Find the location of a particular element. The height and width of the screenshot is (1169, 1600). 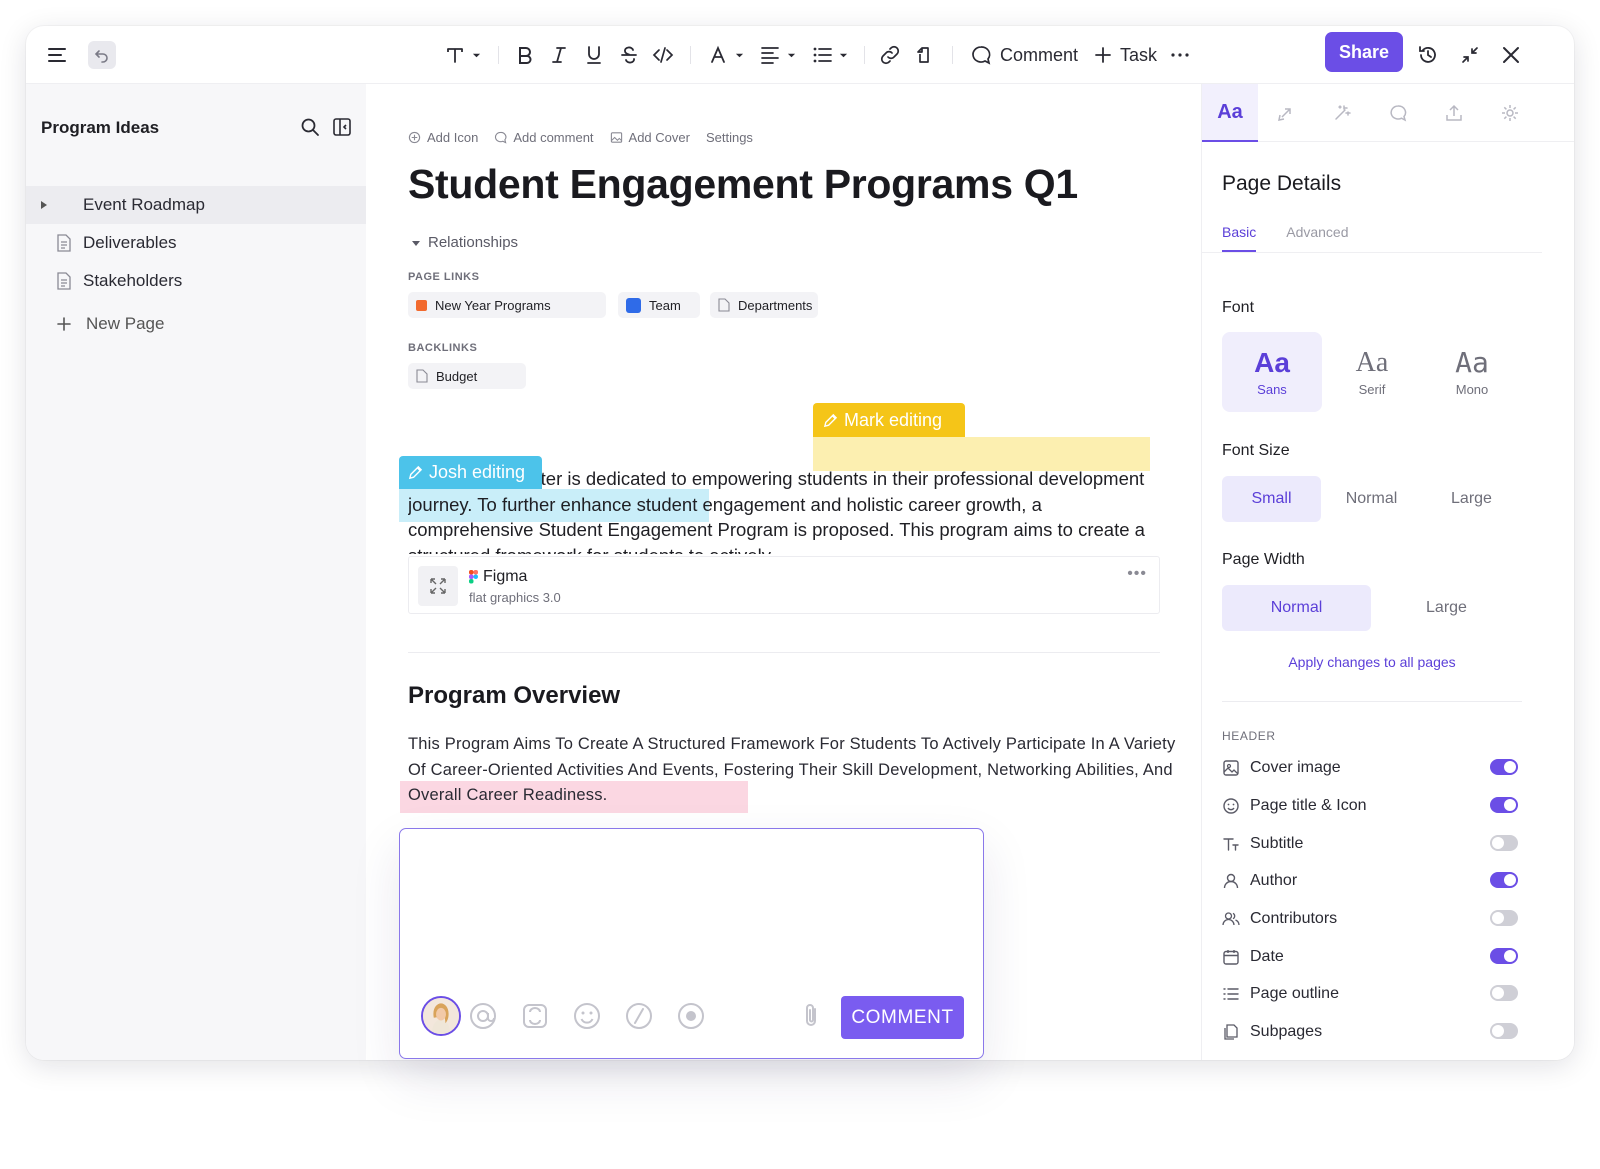

page-link-label: Departments is located at coordinates (775, 305).